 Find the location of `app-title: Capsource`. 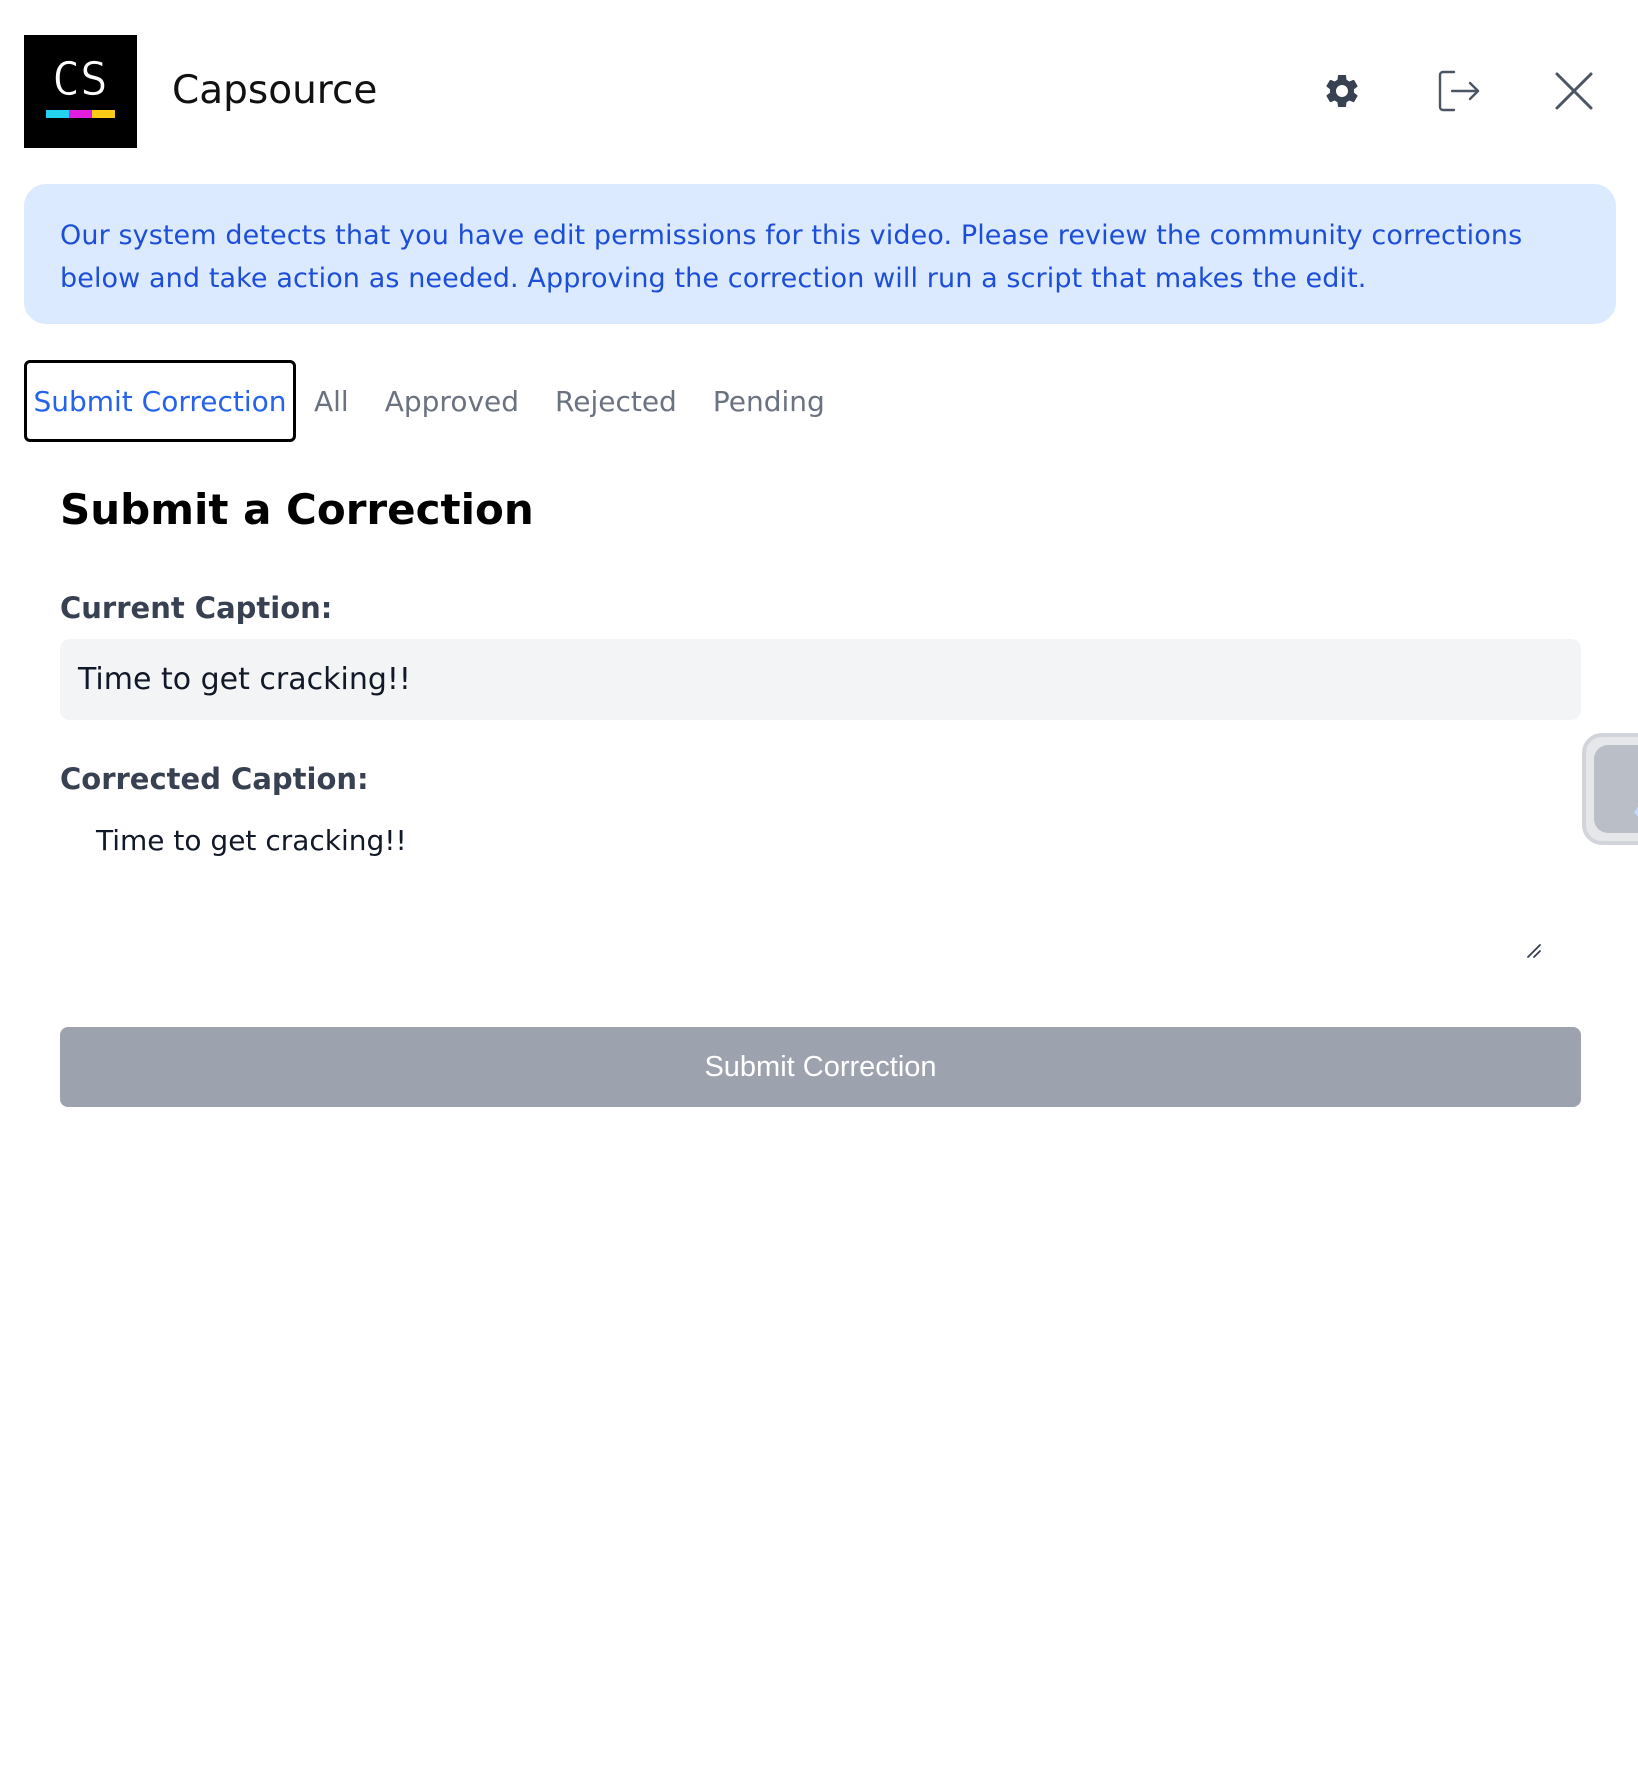

app-title: Capsource is located at coordinates (275, 90).